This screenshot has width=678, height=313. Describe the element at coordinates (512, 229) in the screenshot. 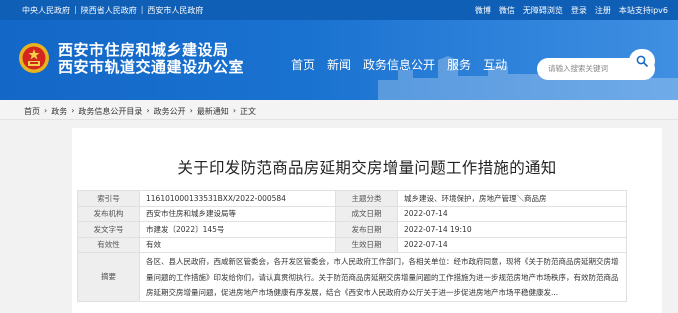

I see `published-date-value: 2022-07-14 19:10` at that location.